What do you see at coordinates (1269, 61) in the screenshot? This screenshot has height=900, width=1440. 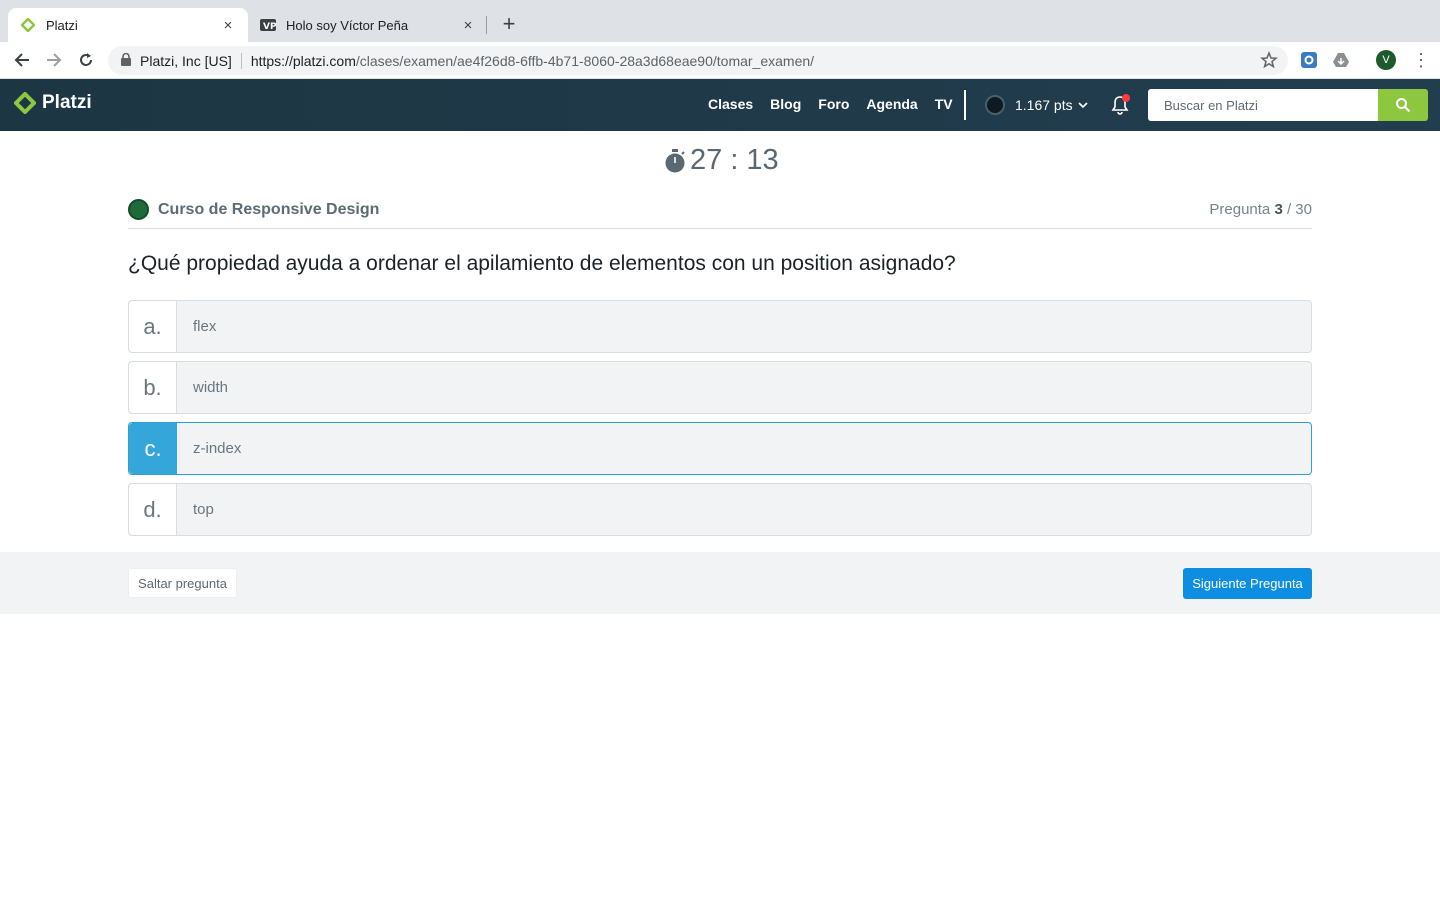 I see `bookmark-star-icon` at bounding box center [1269, 61].